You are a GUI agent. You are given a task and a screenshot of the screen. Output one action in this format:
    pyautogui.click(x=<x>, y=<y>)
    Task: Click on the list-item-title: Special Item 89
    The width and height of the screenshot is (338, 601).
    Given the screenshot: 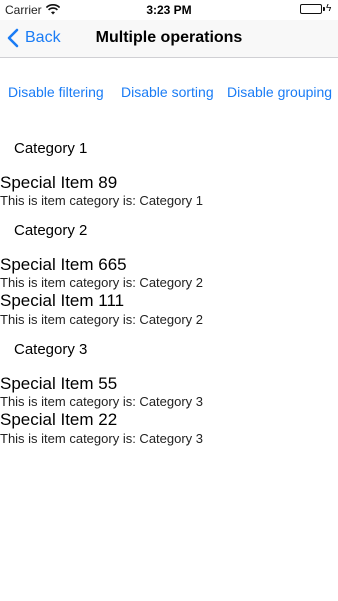 What is the action you would take?
    pyautogui.click(x=58, y=183)
    